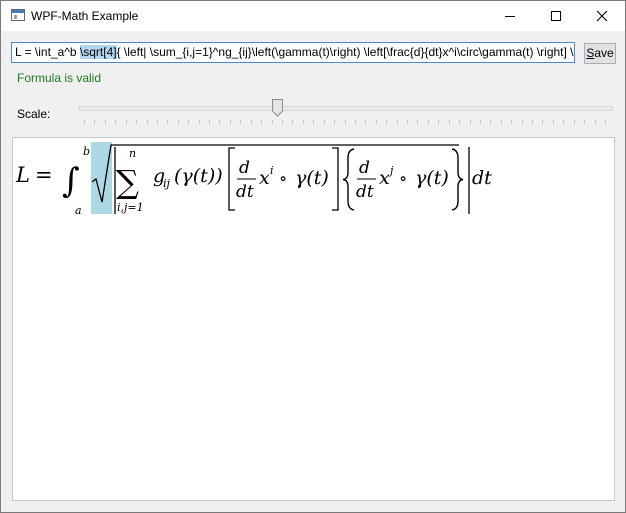 This screenshot has width=626, height=513. I want to click on integral-upper-limit: b, so click(86, 151).